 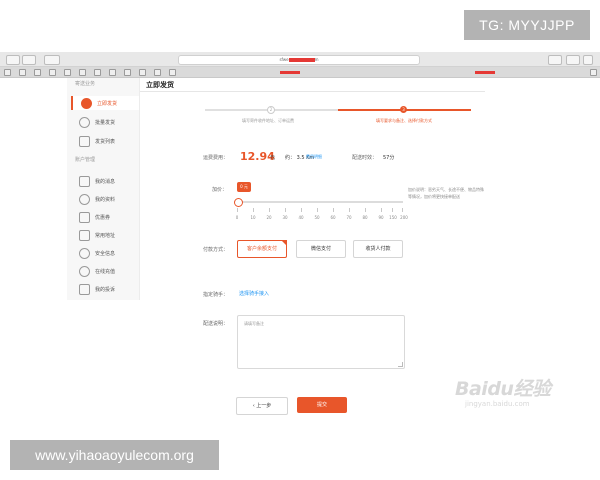 What do you see at coordinates (271, 110) in the screenshot?
I see `step-2-dot: 2` at bounding box center [271, 110].